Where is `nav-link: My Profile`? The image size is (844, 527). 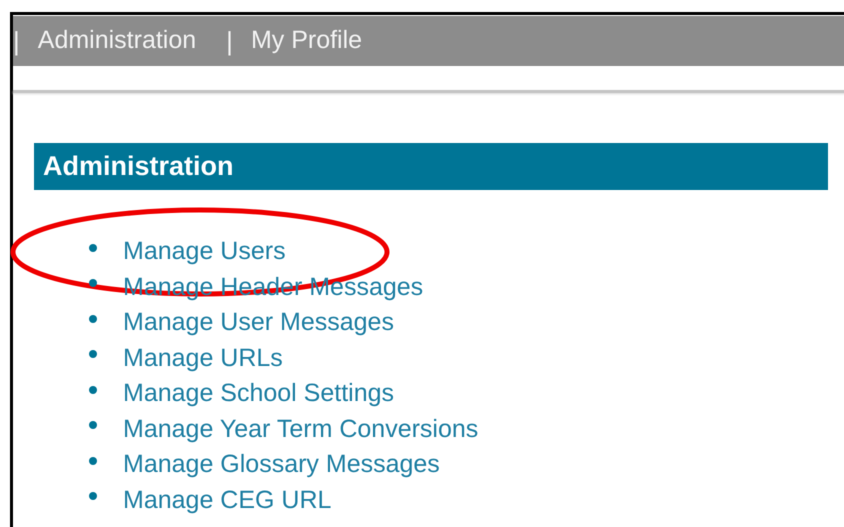 nav-link: My Profile is located at coordinates (306, 41).